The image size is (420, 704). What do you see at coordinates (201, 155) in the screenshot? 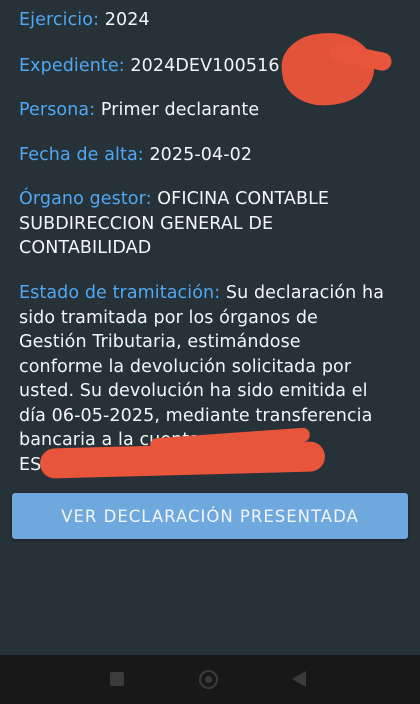
I see `fecha-alta-value: 2025-04-02` at bounding box center [201, 155].